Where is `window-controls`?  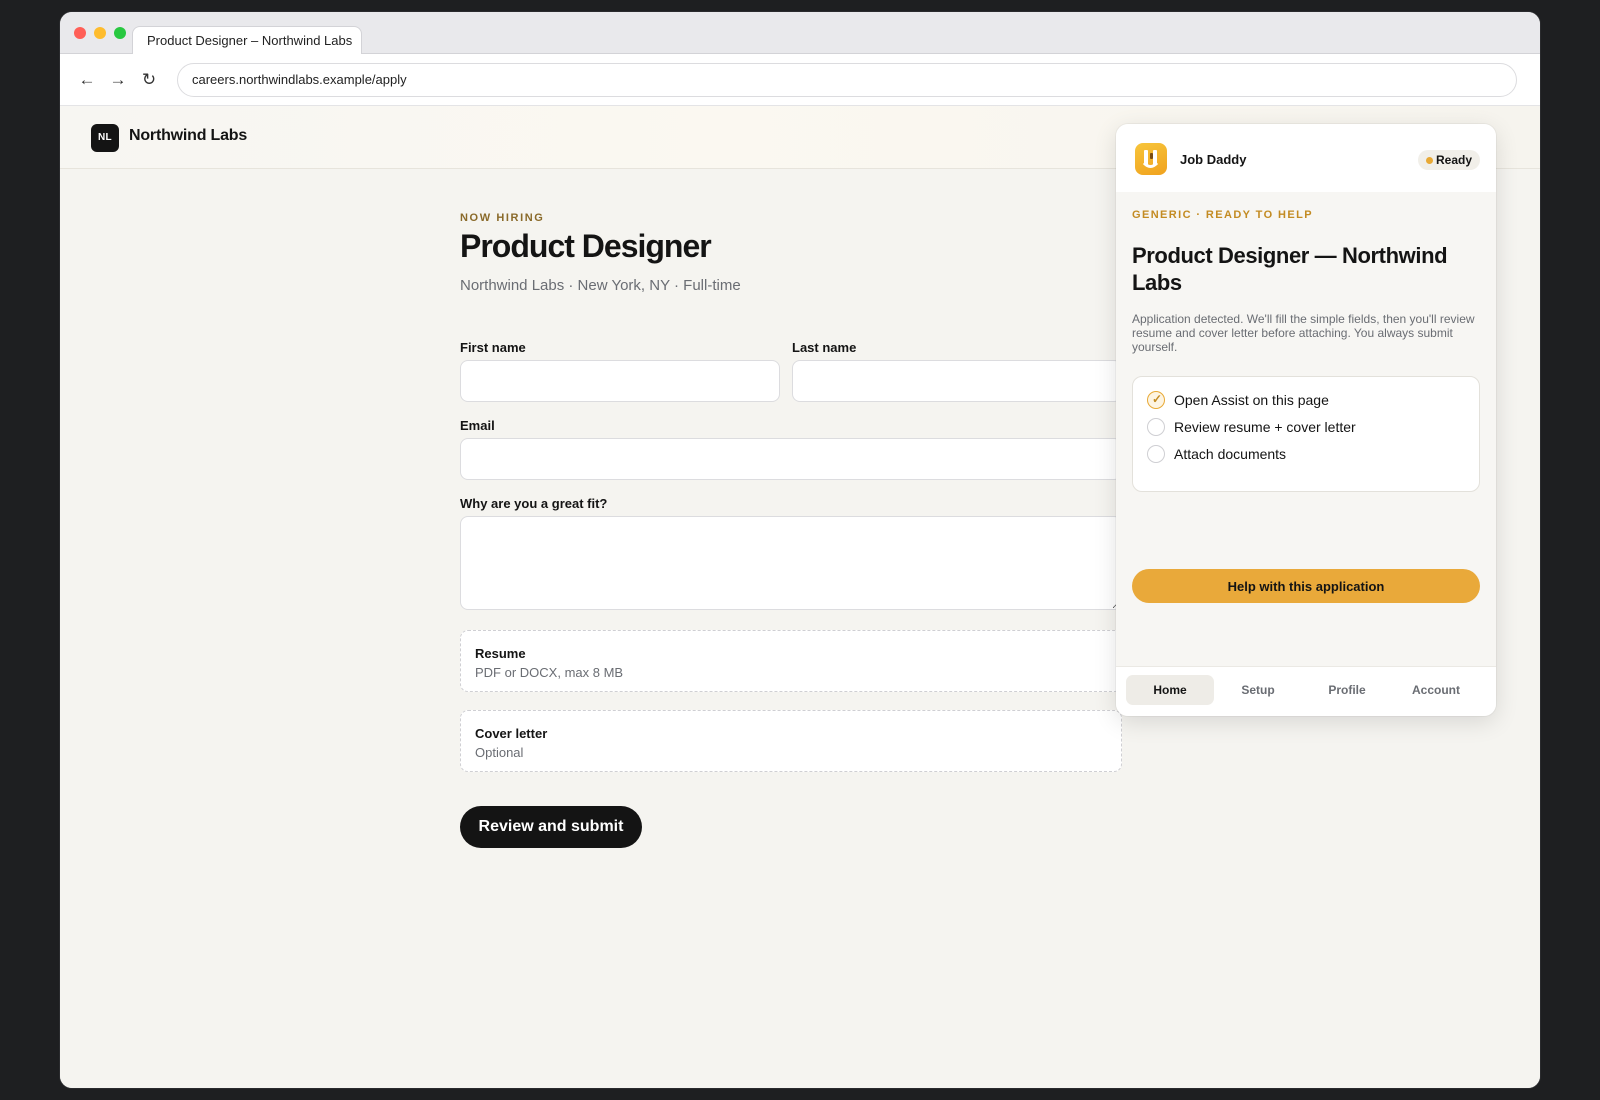
window-controls is located at coordinates (100, 33).